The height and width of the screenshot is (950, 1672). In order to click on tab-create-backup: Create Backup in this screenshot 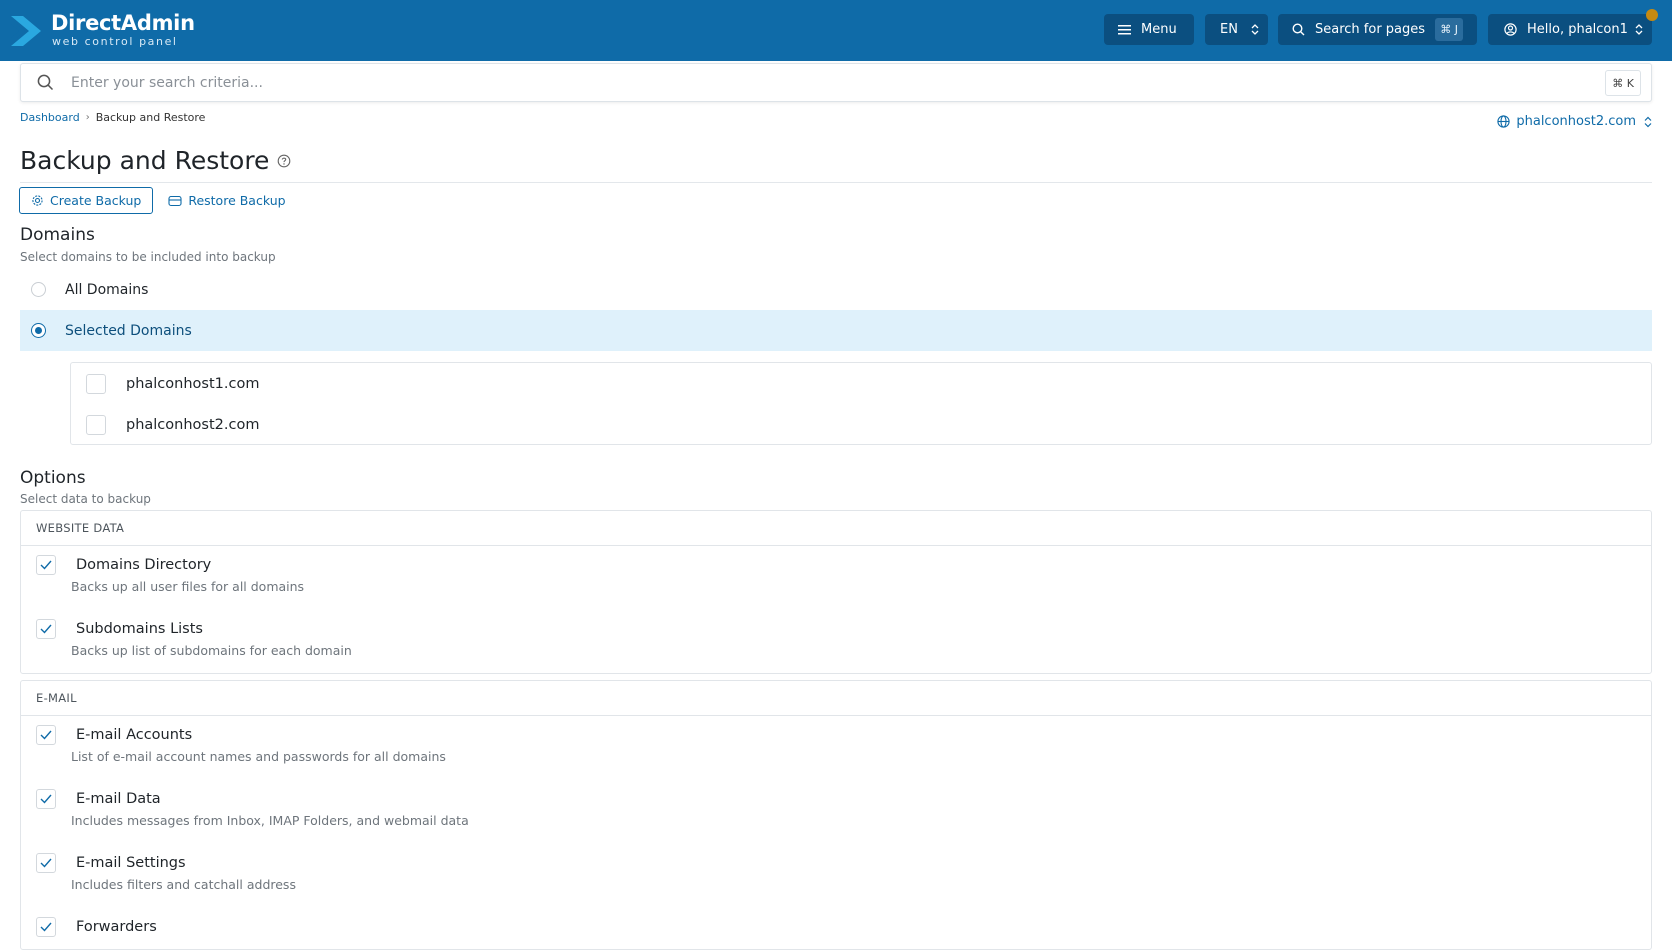, I will do `click(86, 200)`.